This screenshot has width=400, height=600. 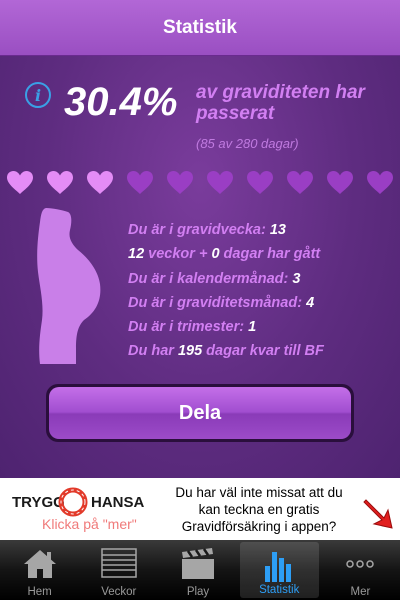 I want to click on tab-bar: Hem Veckor Play Statistik Mer, so click(x=200, y=570).